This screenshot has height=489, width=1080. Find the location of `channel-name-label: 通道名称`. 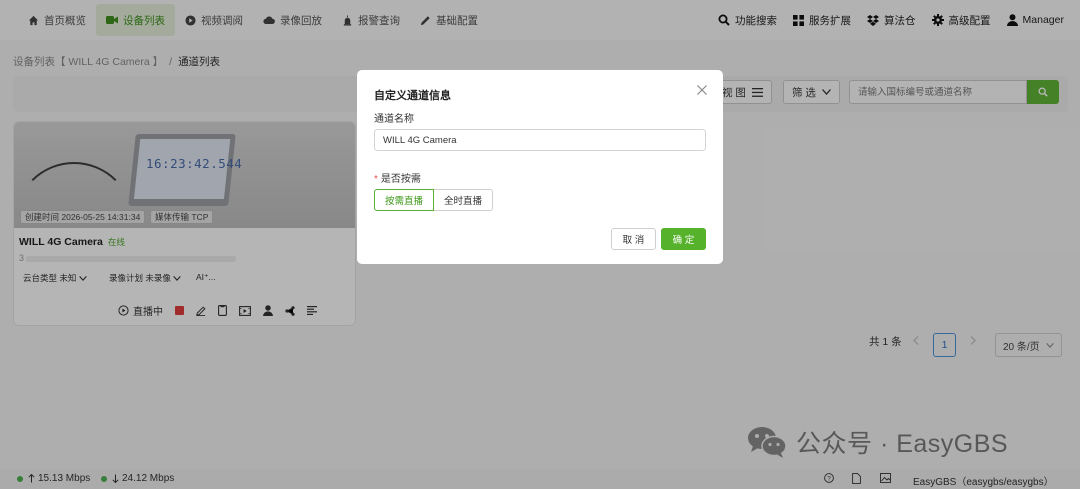

channel-name-label: 通道名称 is located at coordinates (394, 119).